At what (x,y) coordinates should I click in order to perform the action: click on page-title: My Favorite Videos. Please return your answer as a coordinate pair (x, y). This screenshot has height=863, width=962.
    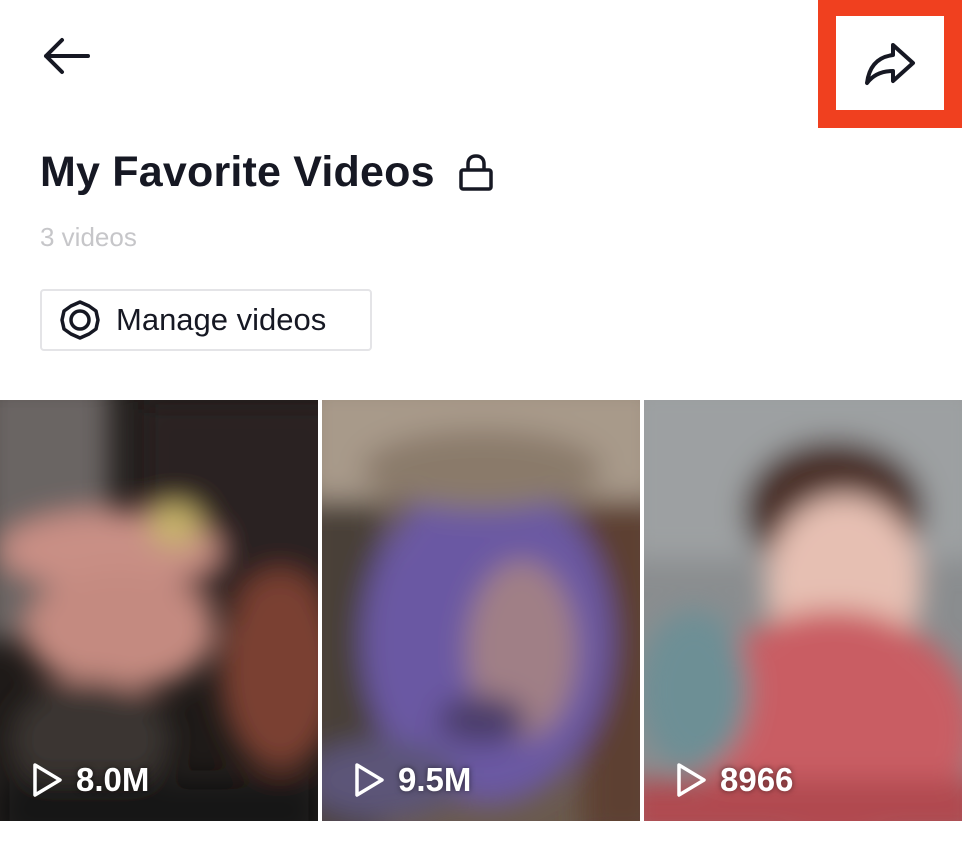
    Looking at the image, I should click on (237, 172).